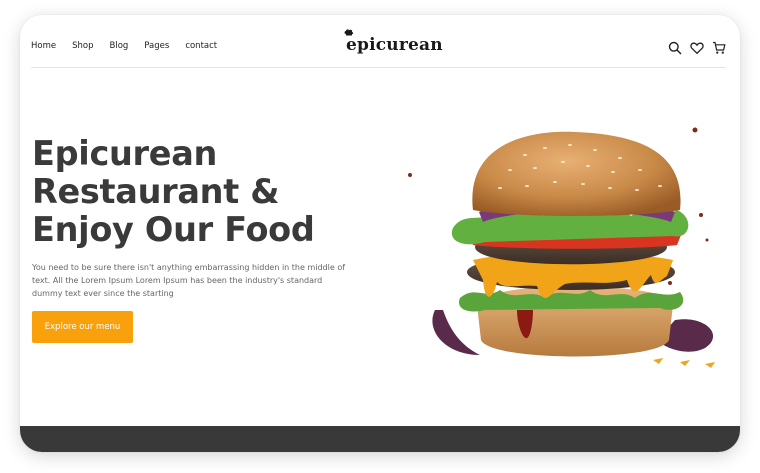  Describe the element at coordinates (173, 229) in the screenshot. I see `hero-title-line-3: Enjoy Our Food` at that location.